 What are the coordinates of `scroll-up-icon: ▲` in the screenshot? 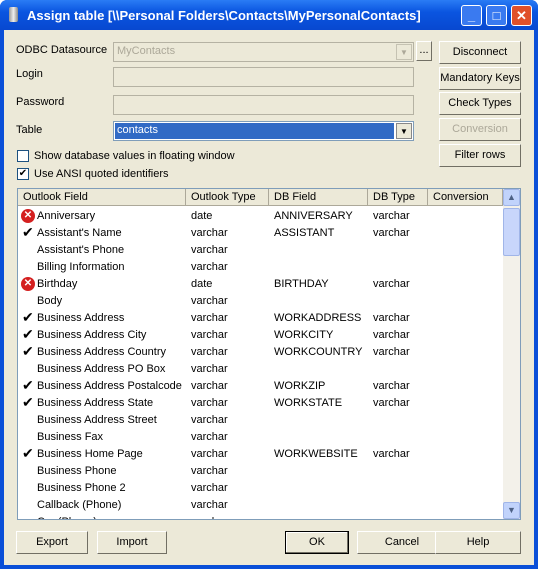 It's located at (511, 197).